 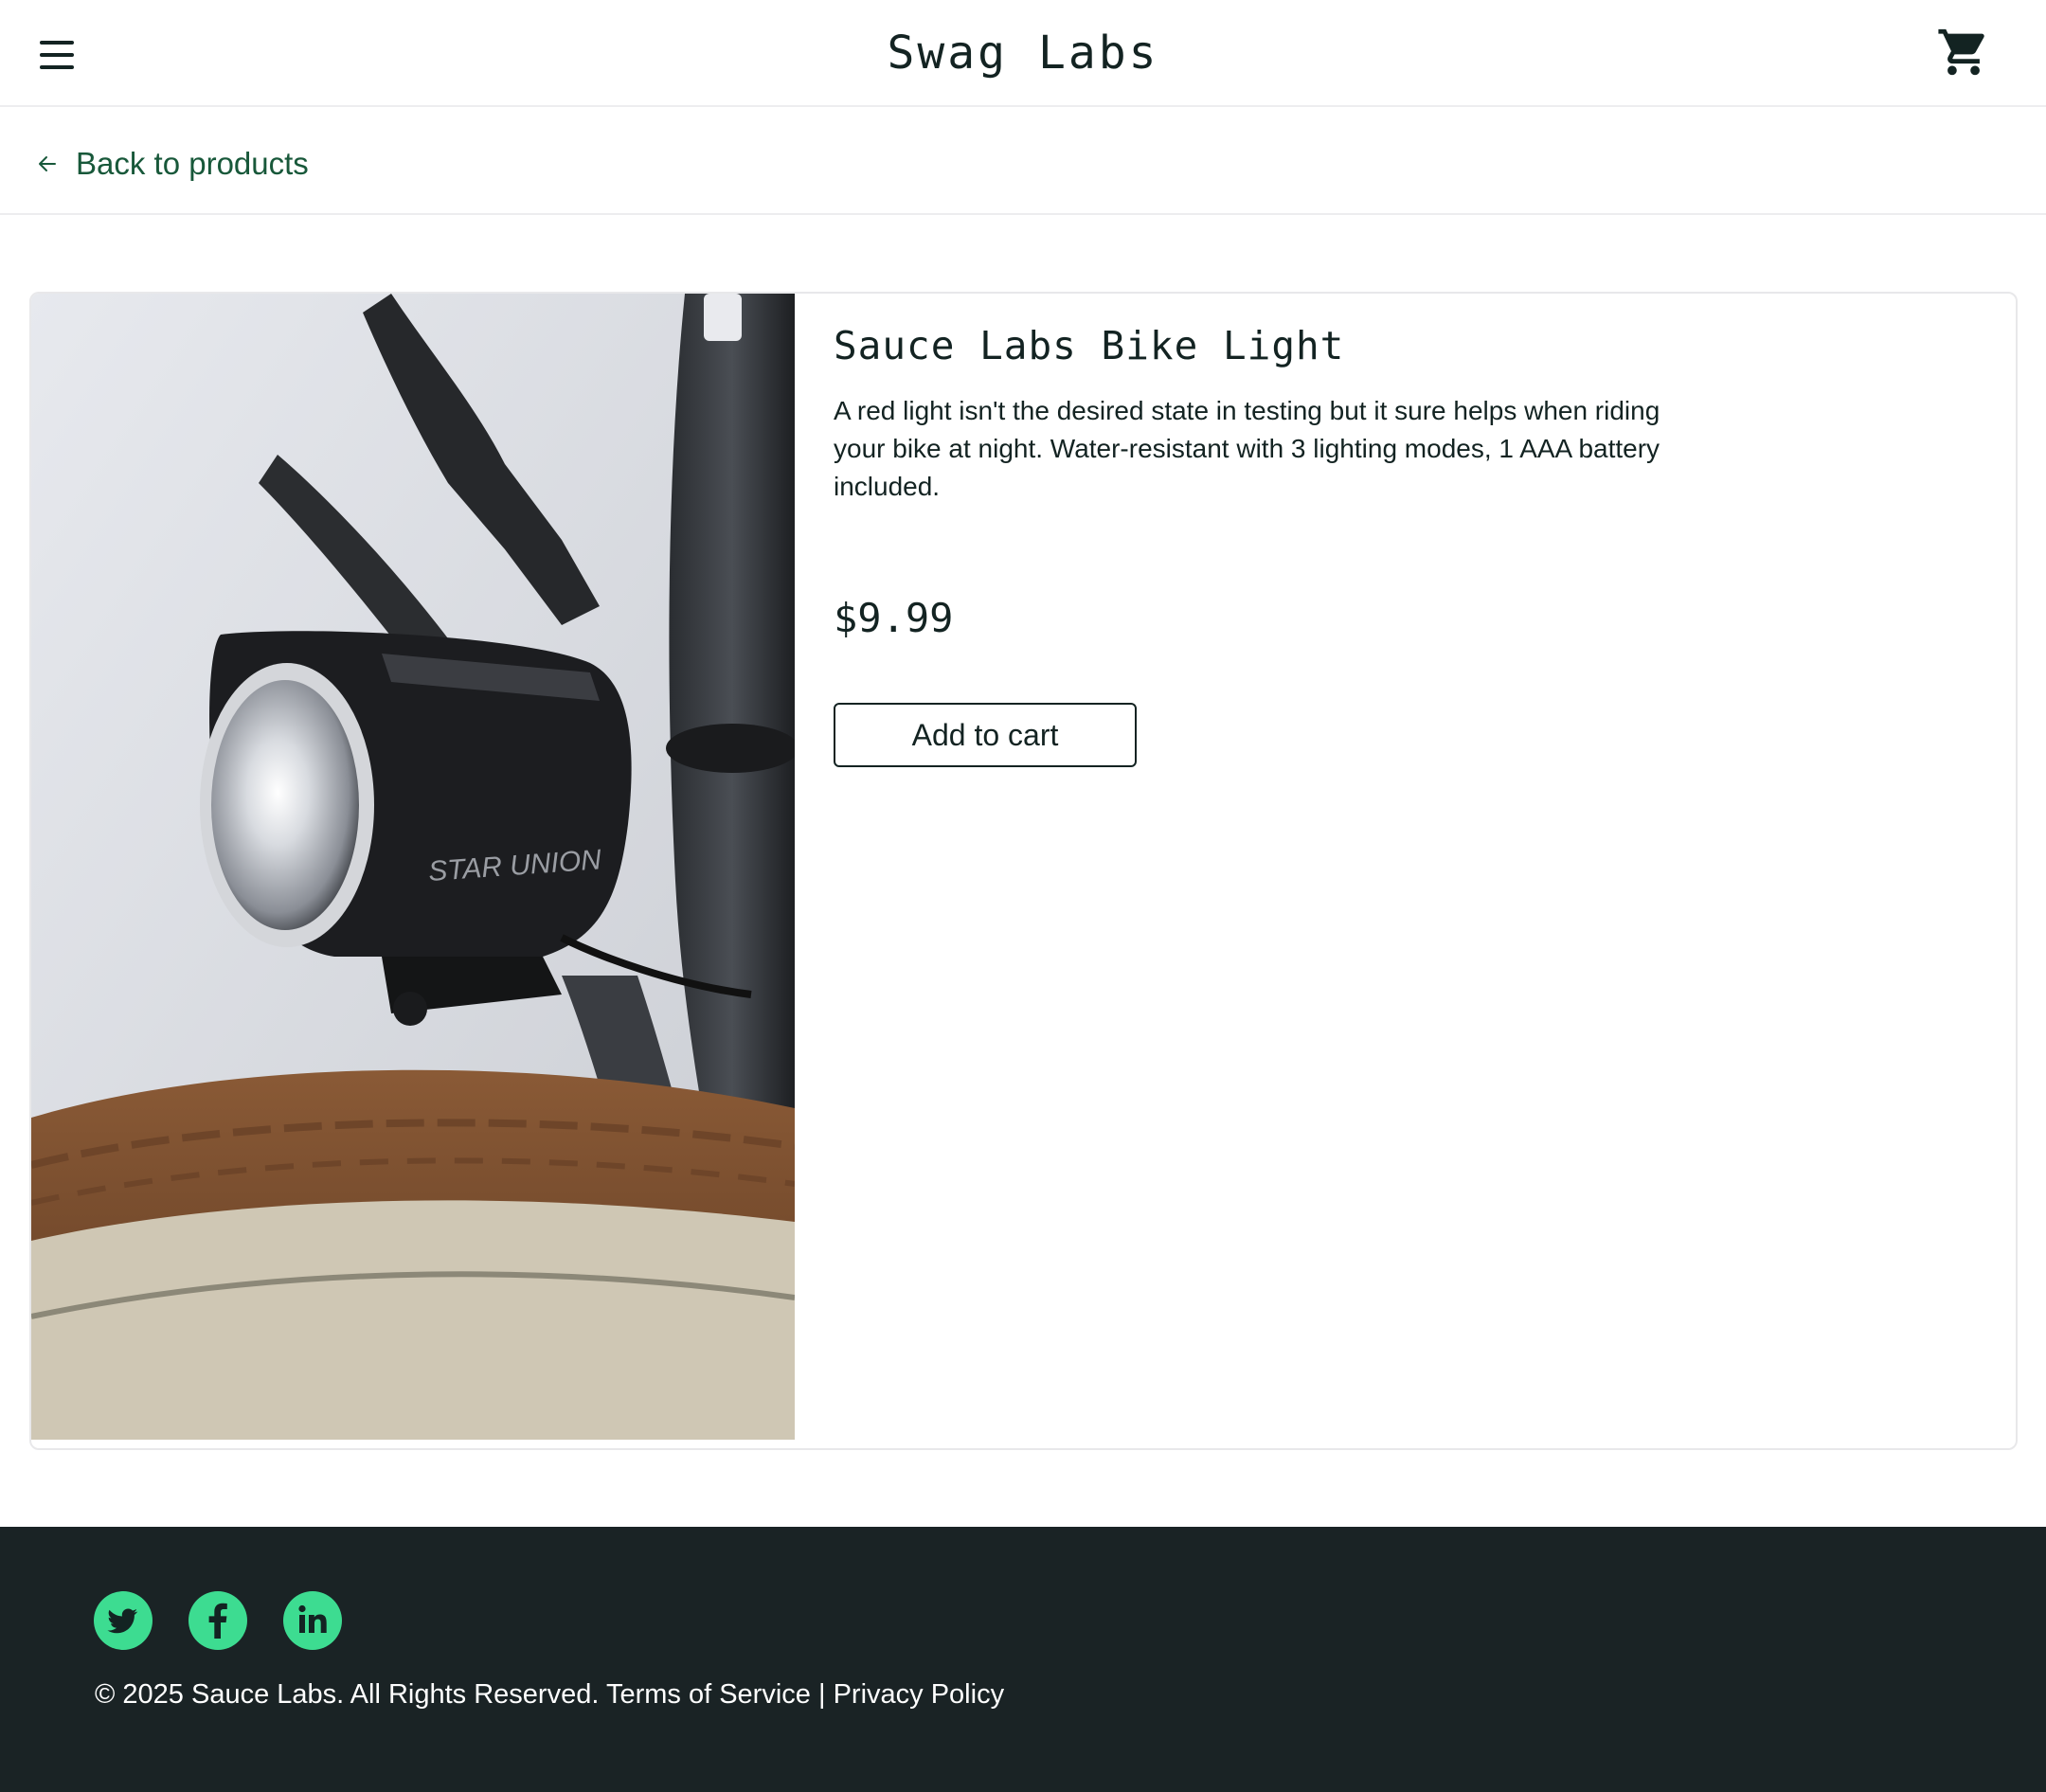 I want to click on product-name: Sauce Labs Bike Light, so click(x=1089, y=345).